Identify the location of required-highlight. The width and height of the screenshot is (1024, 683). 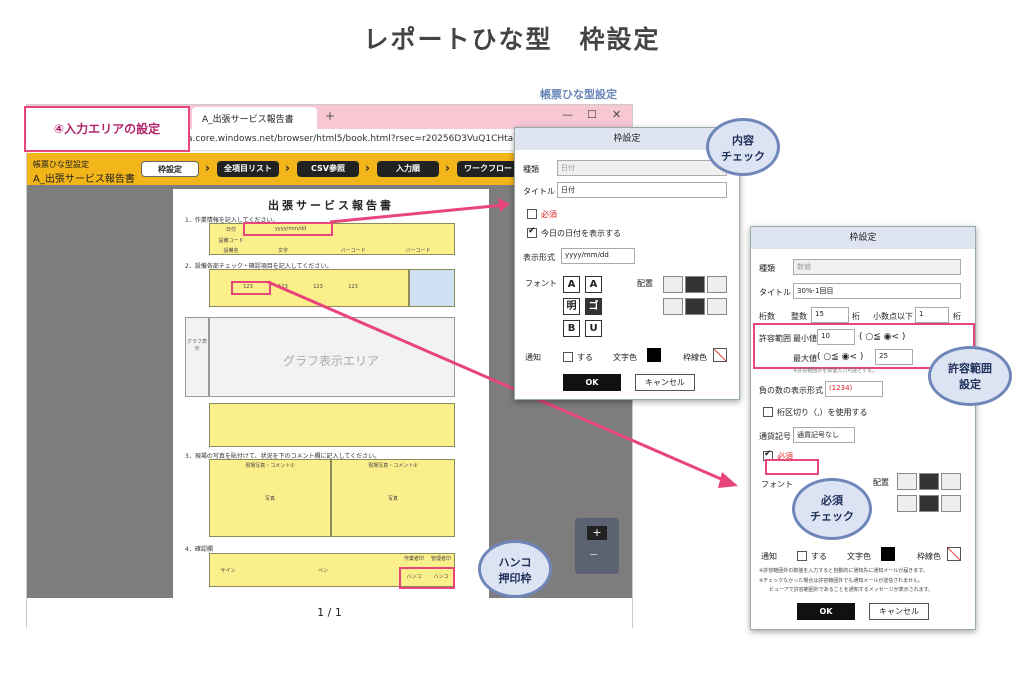
(792, 467).